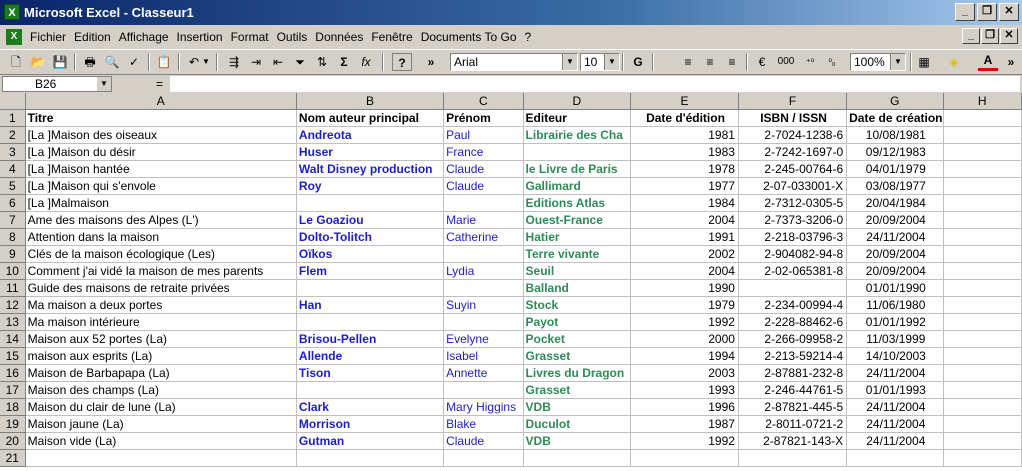  I want to click on minimize-button: _, so click(965, 12).